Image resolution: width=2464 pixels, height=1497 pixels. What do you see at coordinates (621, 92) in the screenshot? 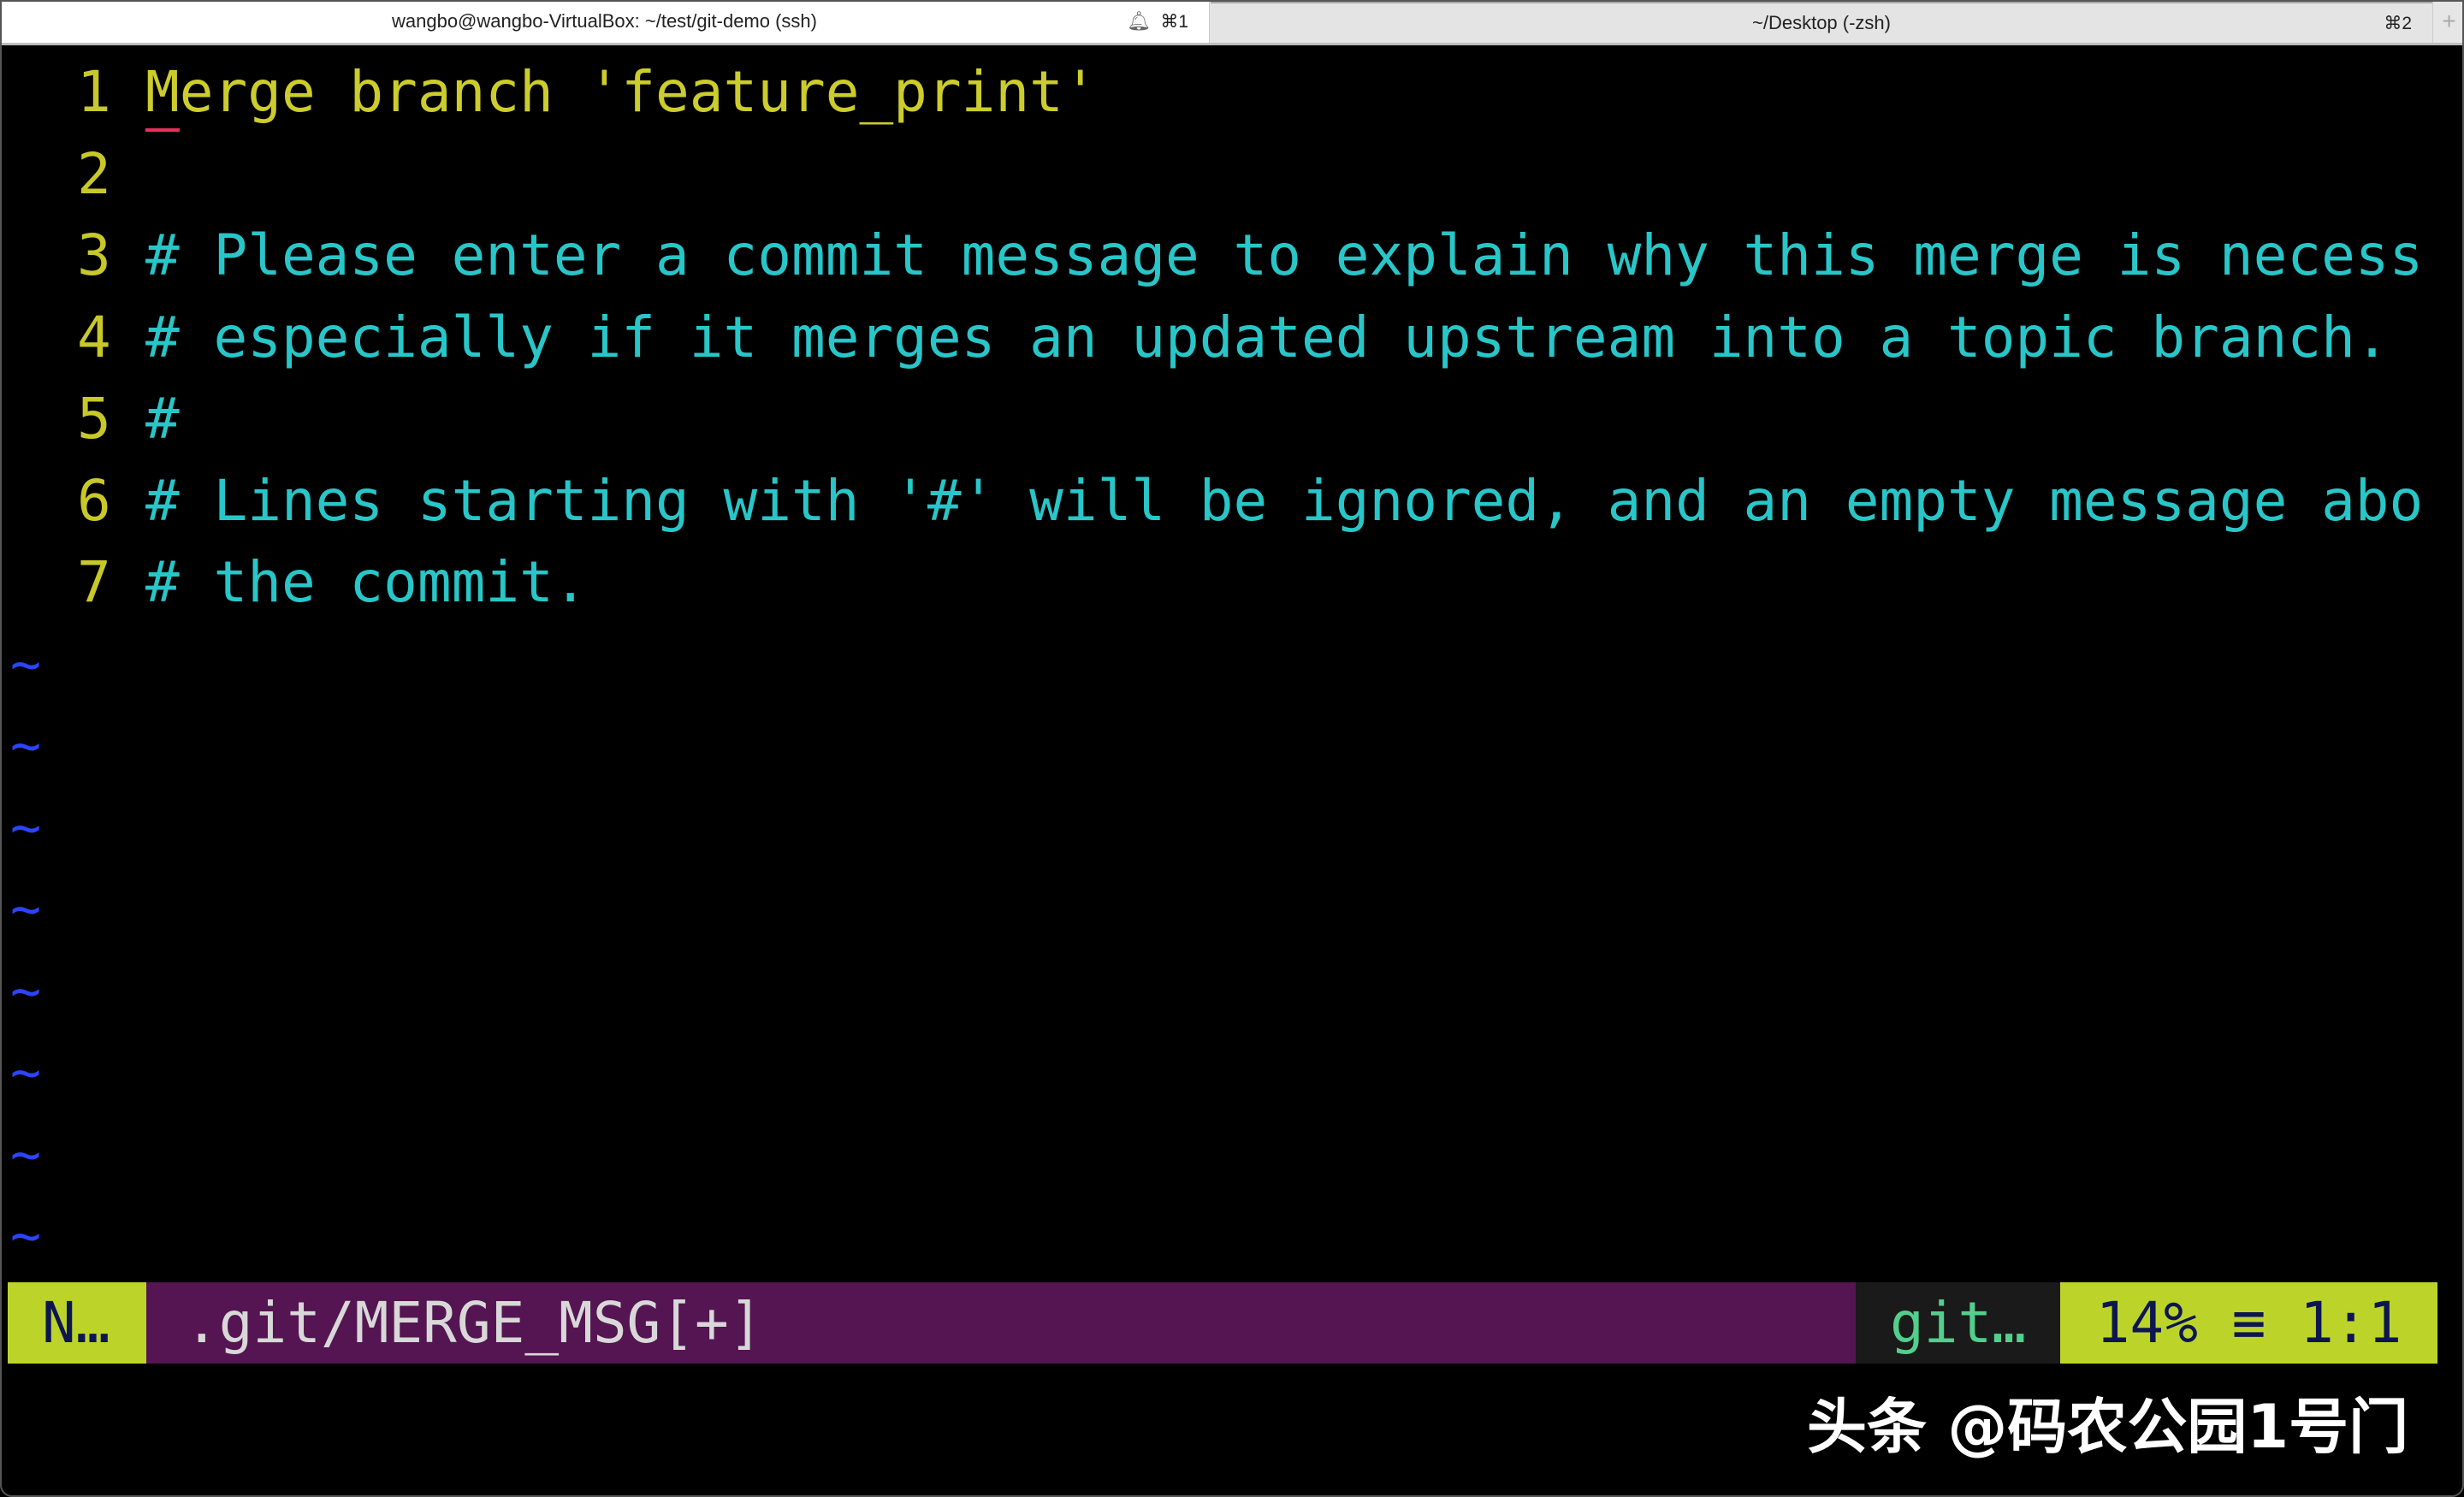
I see `line-text: Merge branch 'feature_print'` at bounding box center [621, 92].